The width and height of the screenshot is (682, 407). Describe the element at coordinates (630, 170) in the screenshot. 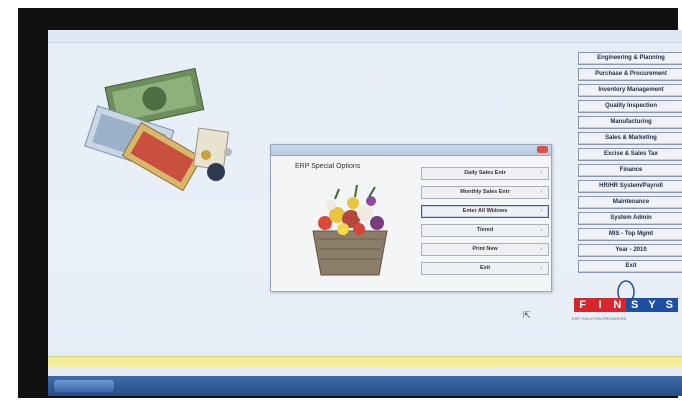

I see `menu-finance: Finance` at that location.